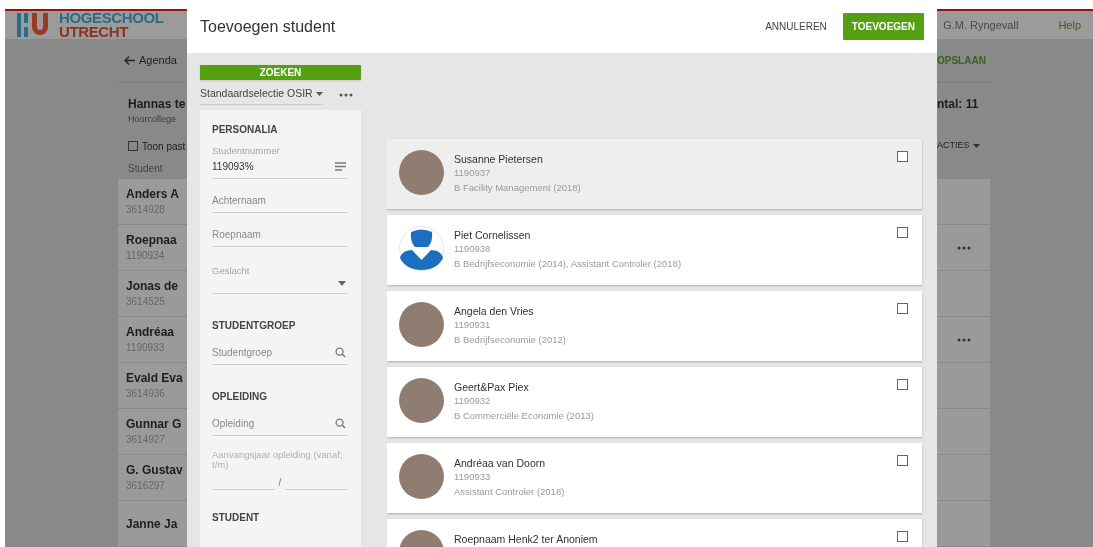 The width and height of the screenshot is (1093, 547). I want to click on student-card: Geert&Pax Piex 1190932 B Commerciële Economie (2013), so click(654, 402).